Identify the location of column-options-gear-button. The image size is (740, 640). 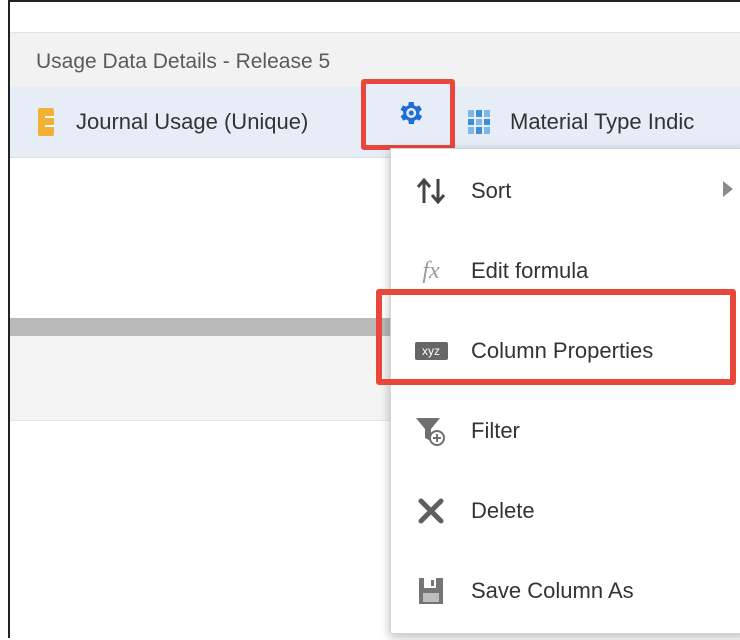
(408, 114).